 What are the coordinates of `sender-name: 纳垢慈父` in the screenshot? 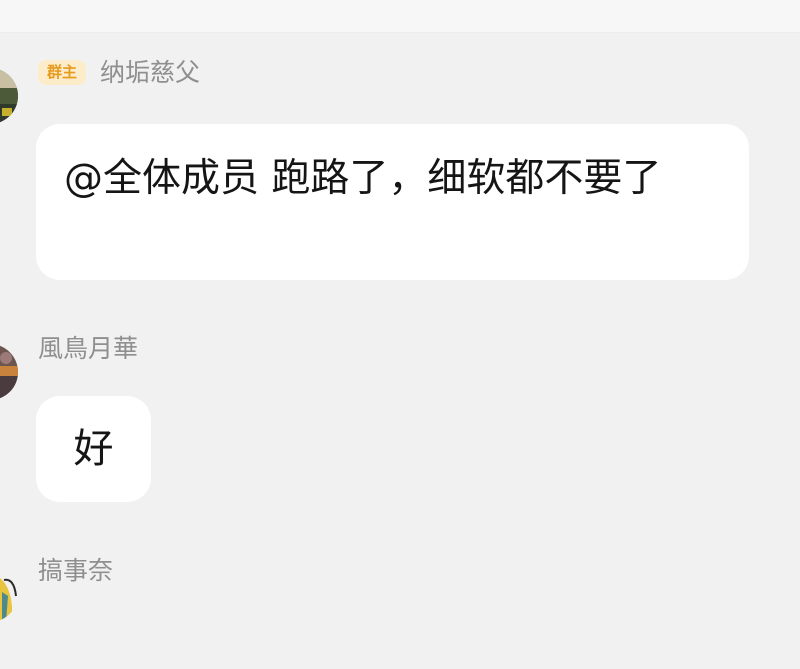 It's located at (150, 72).